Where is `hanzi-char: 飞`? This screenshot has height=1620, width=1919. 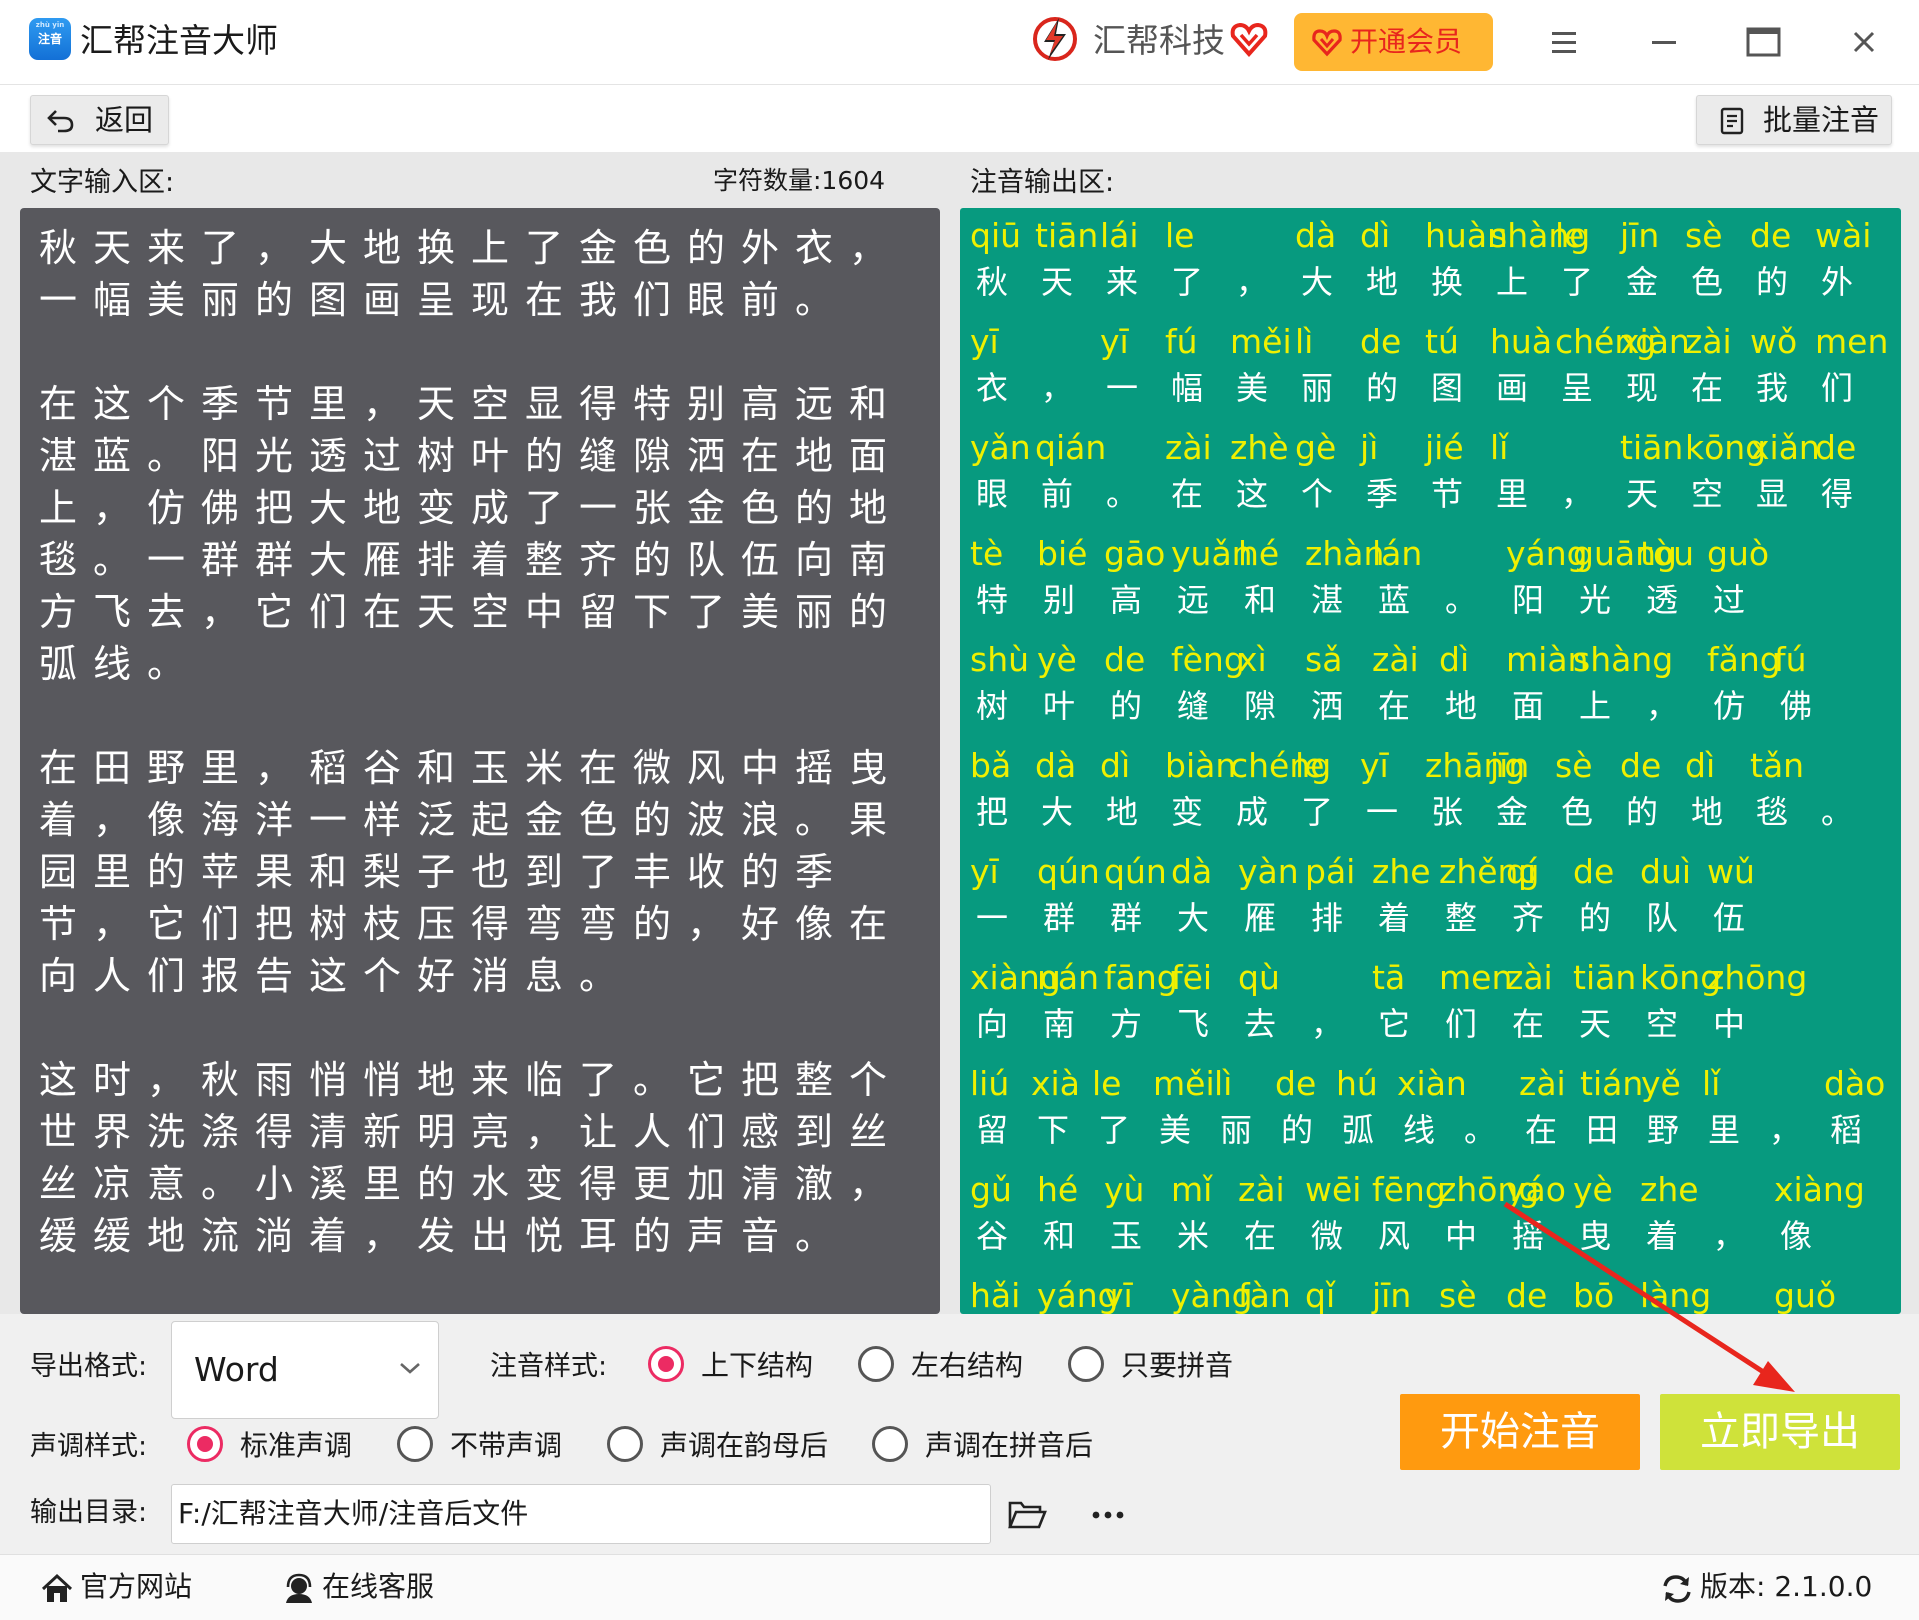 hanzi-char: 飞 is located at coordinates (1193, 1024).